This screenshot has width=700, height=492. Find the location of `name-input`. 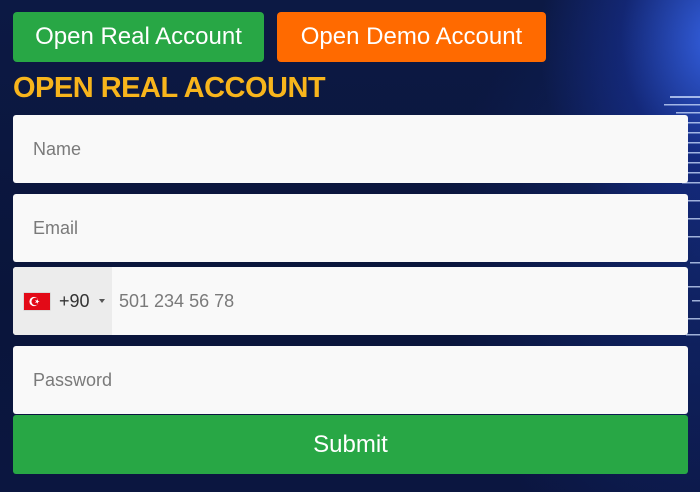

name-input is located at coordinates (350, 149).